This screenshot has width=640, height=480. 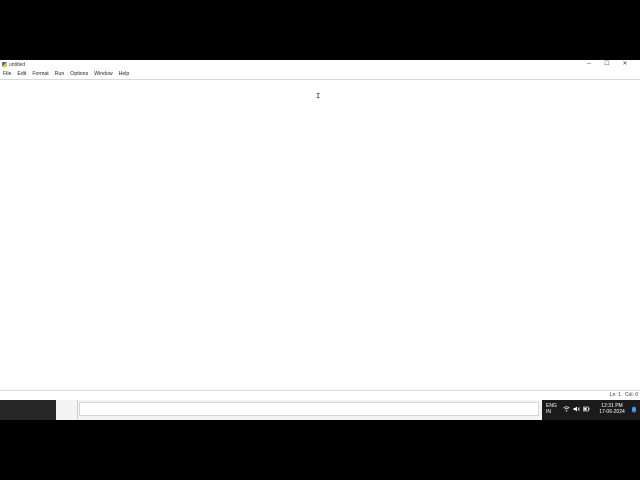 I want to click on menu-help: Help, so click(x=124, y=74).